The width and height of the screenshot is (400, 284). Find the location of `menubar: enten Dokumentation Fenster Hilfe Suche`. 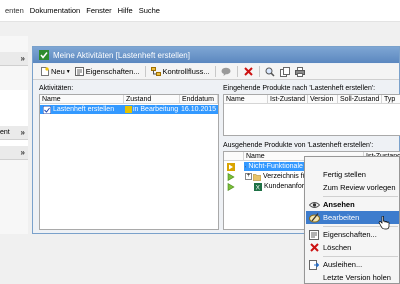

menubar: enten Dokumentation Fenster Hilfe Suche is located at coordinates (200, 11).